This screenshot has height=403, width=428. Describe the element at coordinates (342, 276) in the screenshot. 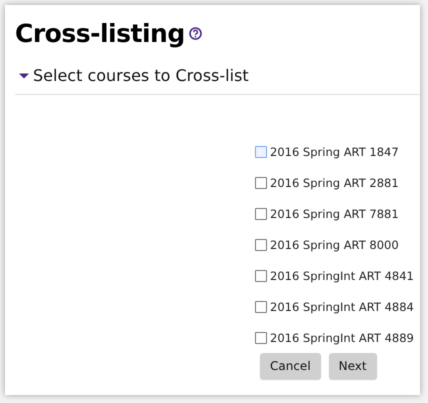

I see `course-label: 2016 SpringInt ART 4841` at that location.